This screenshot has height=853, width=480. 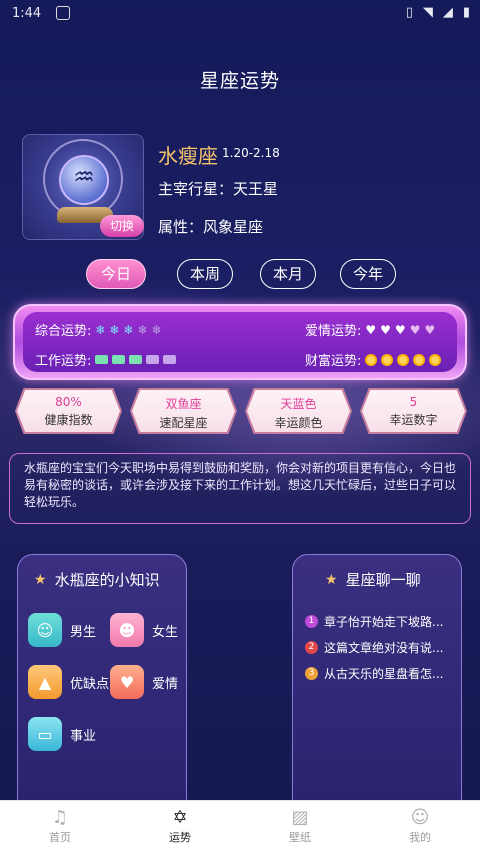 I want to click on love-luck: 爱情运势: ♥ ♥ ♥ ♥ ♥, so click(x=370, y=330).